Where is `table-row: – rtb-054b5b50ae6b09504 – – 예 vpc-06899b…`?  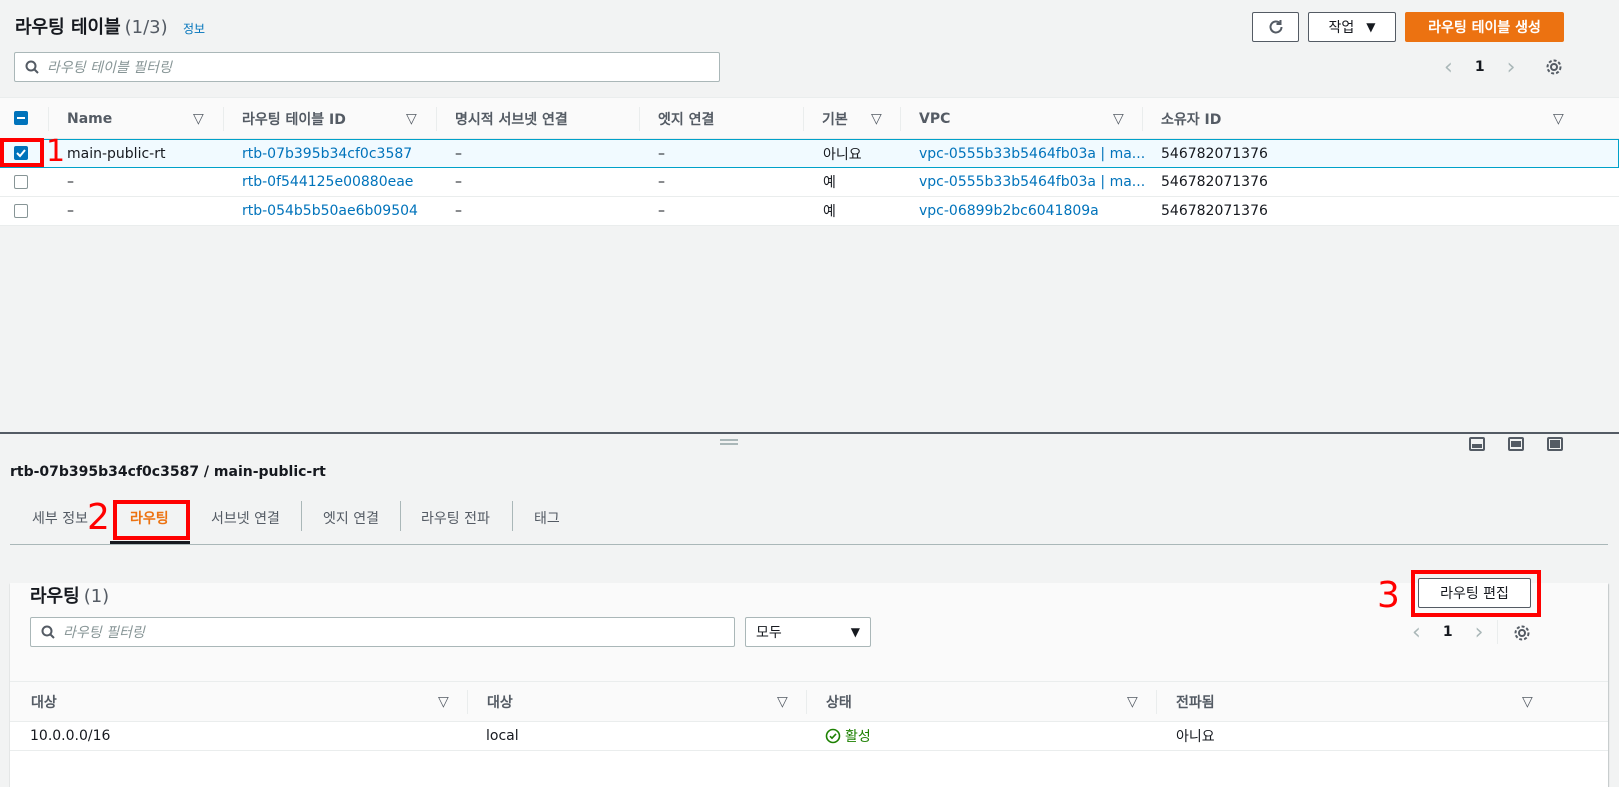 table-row: – rtb-054b5b50ae6b09504 – – 예 vpc-06899b… is located at coordinates (809, 211).